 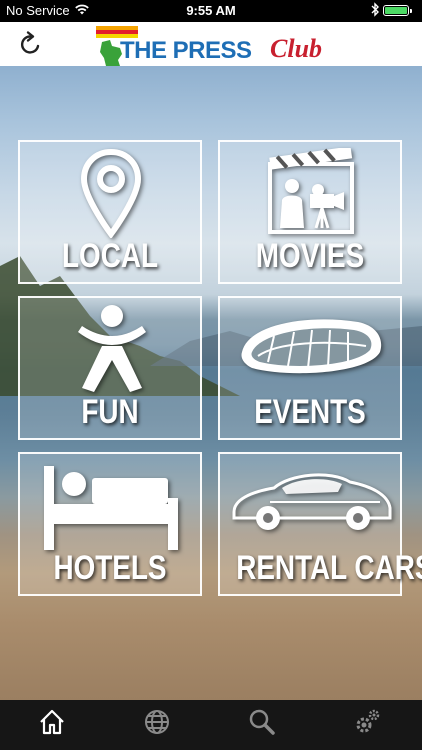 What do you see at coordinates (31, 44) in the screenshot?
I see `refresh-icon` at bounding box center [31, 44].